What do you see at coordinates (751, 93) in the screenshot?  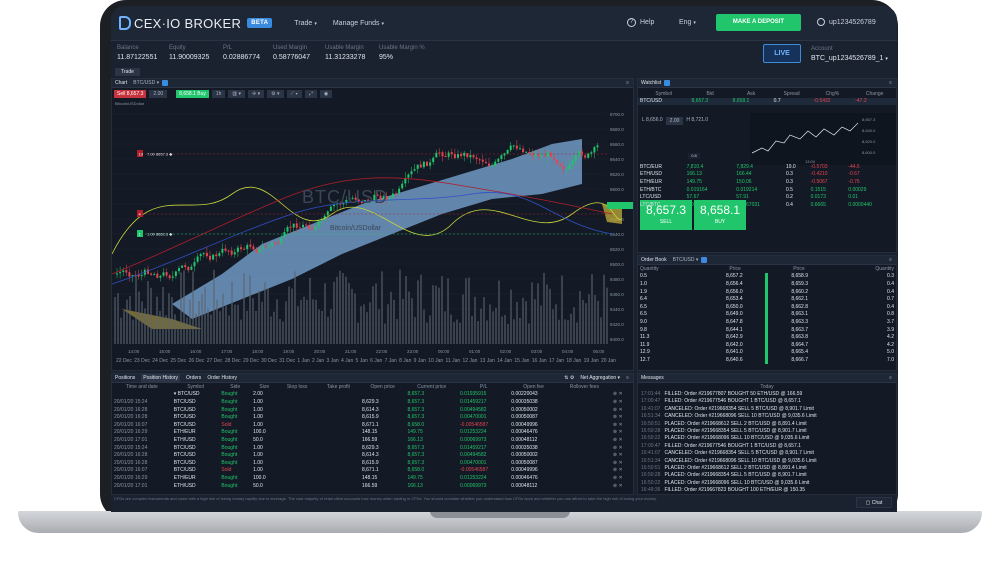 I see `col-header: Ask` at bounding box center [751, 93].